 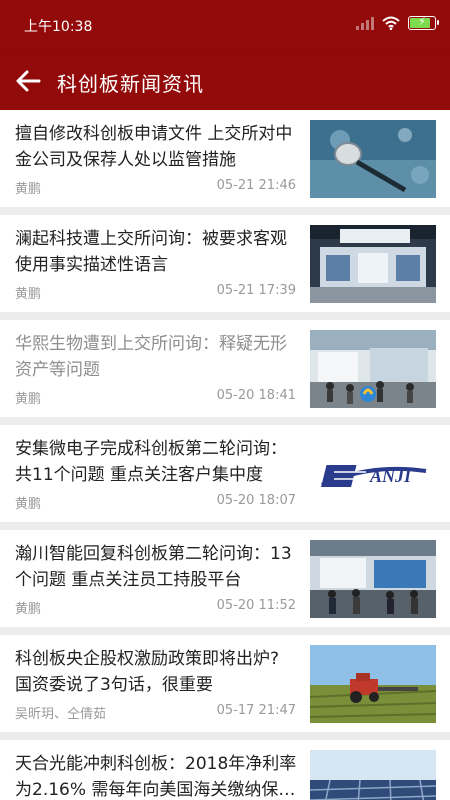 I want to click on news-title: 华熙生物遭到上交所问询：释疑无形资产等问题, so click(x=151, y=357).